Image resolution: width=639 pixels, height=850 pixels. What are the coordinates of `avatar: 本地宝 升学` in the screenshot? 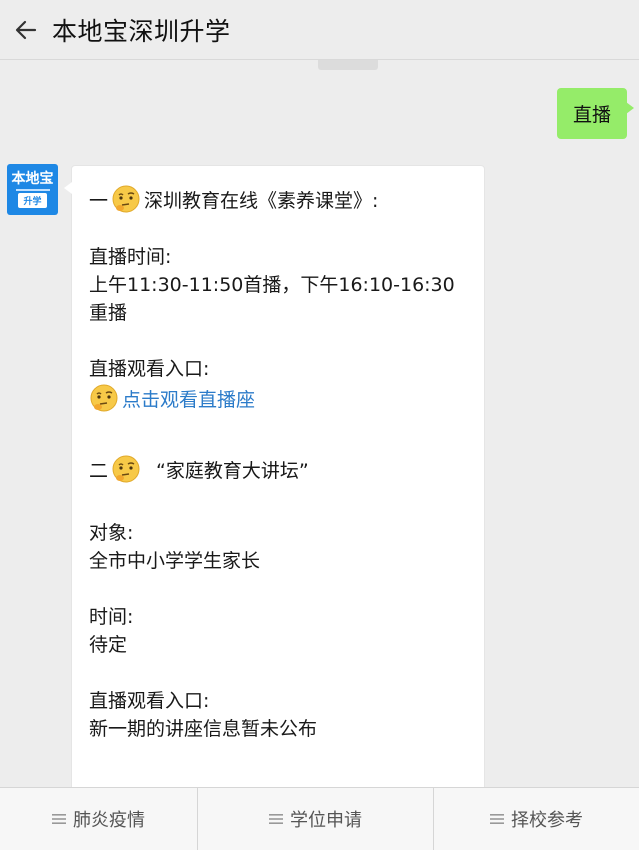 It's located at (32, 189).